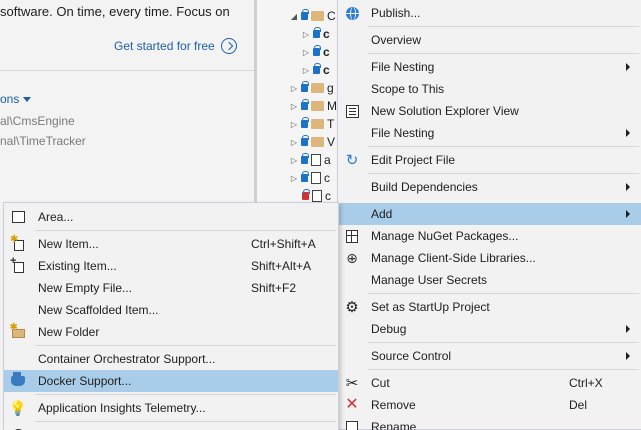 Image resolution: width=641 pixels, height=430 pixels. I want to click on menu-item-shortcut: Shift+Alt+A, so click(281, 266).